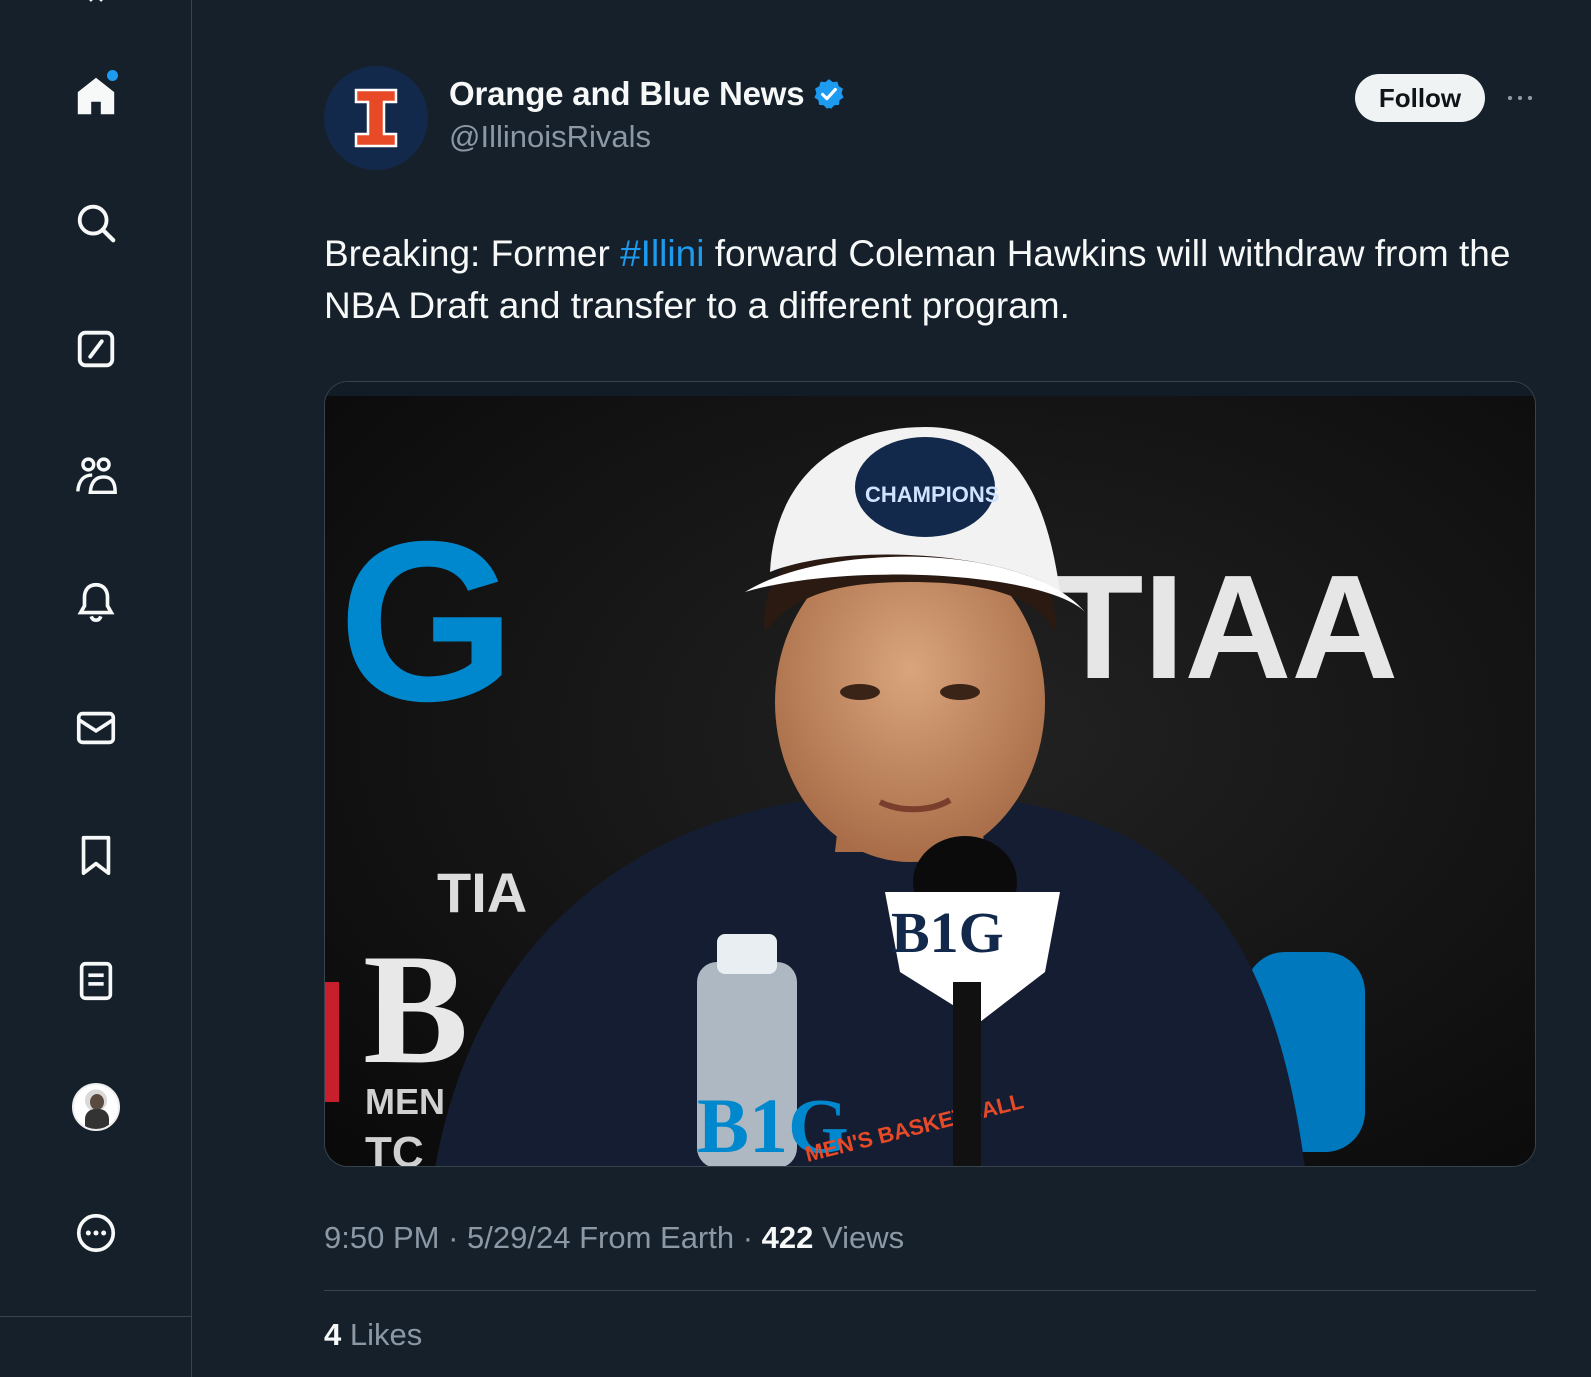 The image size is (1591, 1377). I want to click on bell-icon, so click(96, 602).